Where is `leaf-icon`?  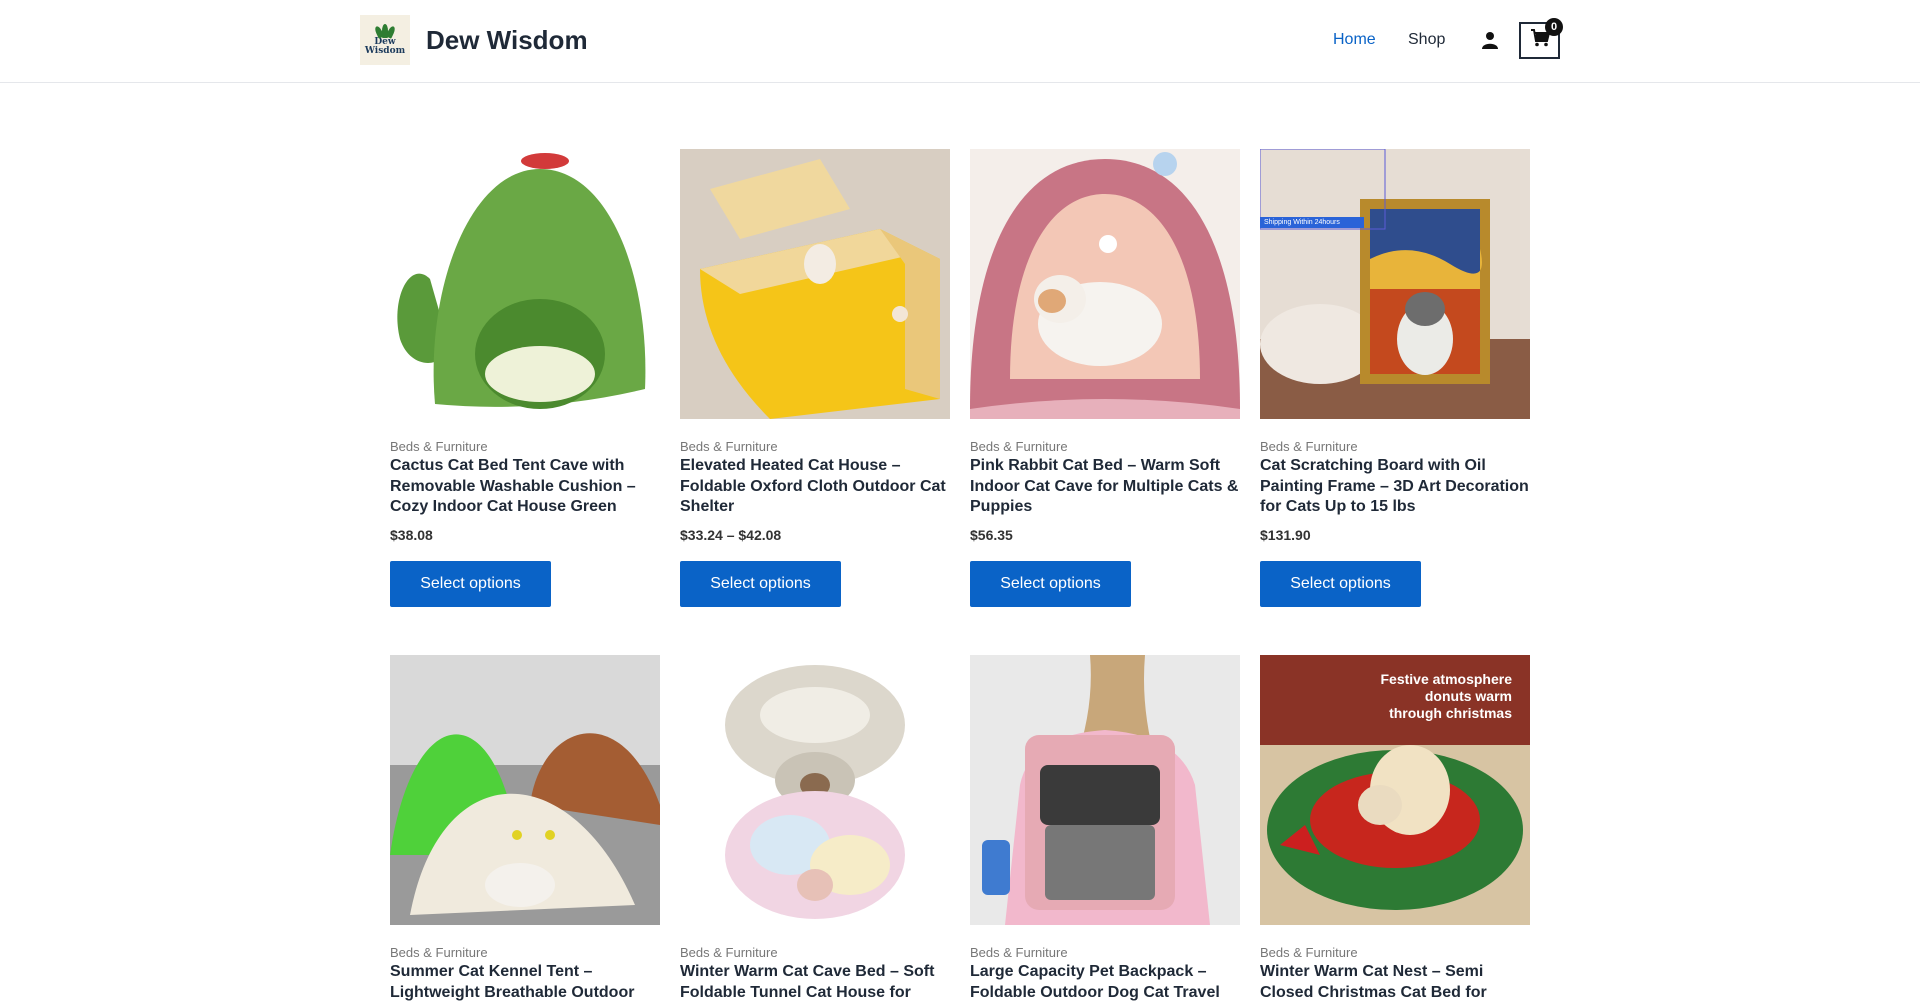 leaf-icon is located at coordinates (385, 31).